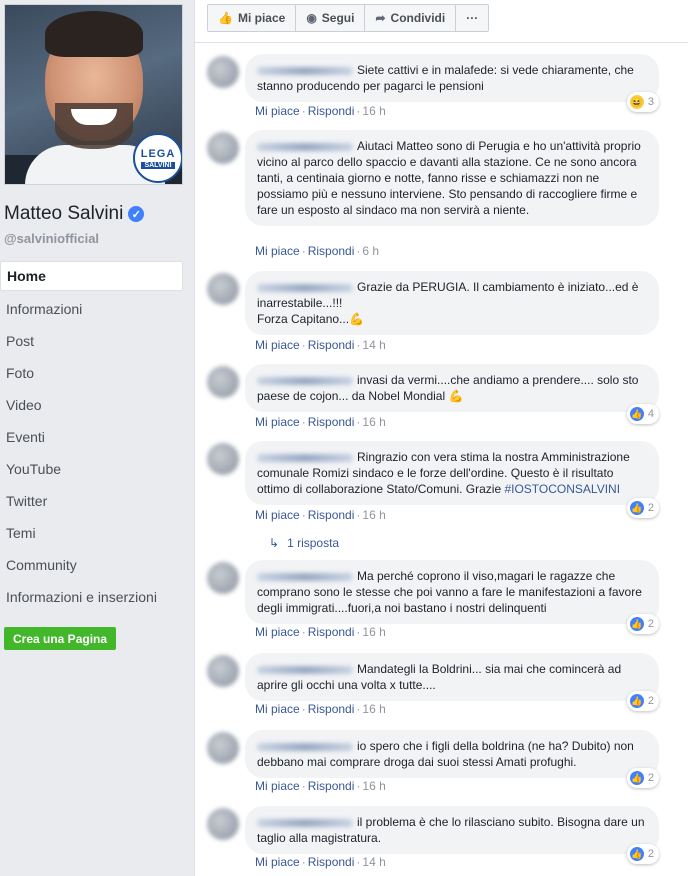 This screenshot has height=876, width=688. I want to click on sidebar-item-community: Community, so click(91, 565).